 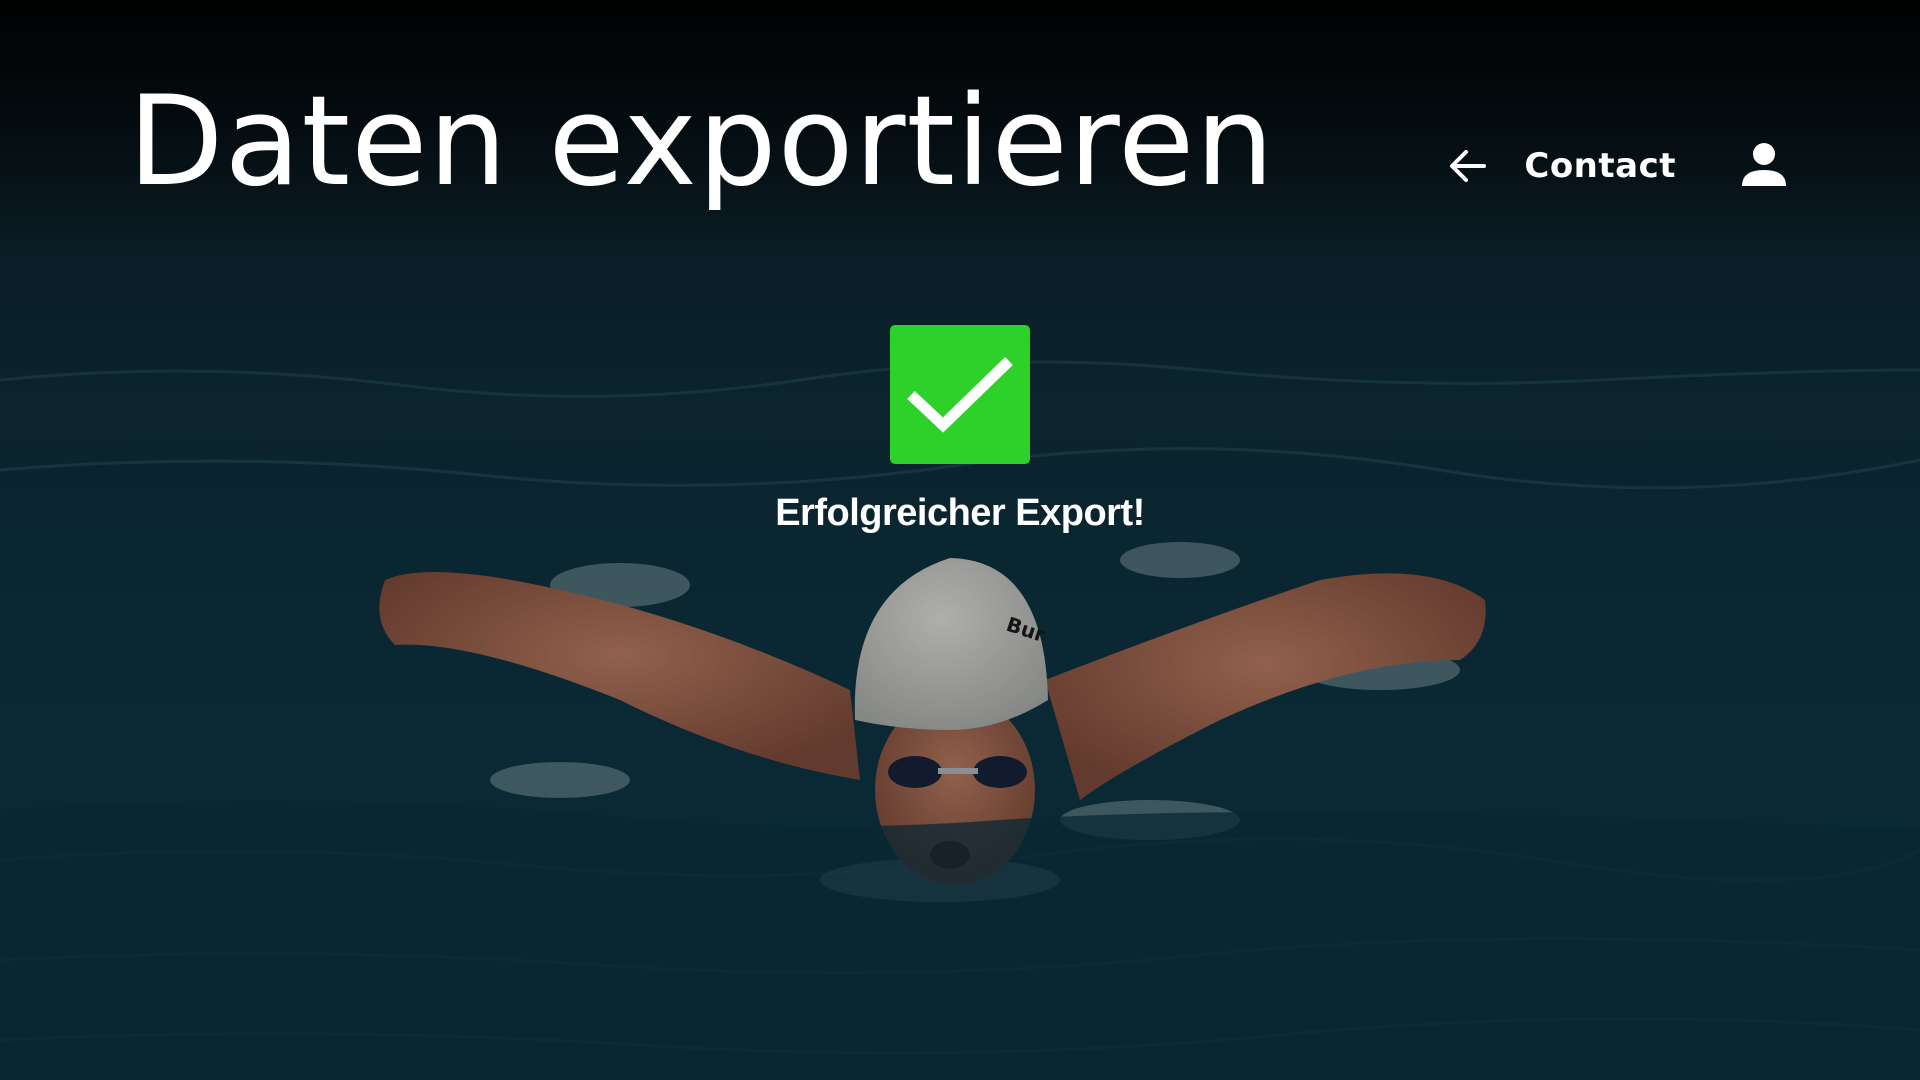 What do you see at coordinates (701, 142) in the screenshot?
I see `page-title: Daten exportieren` at bounding box center [701, 142].